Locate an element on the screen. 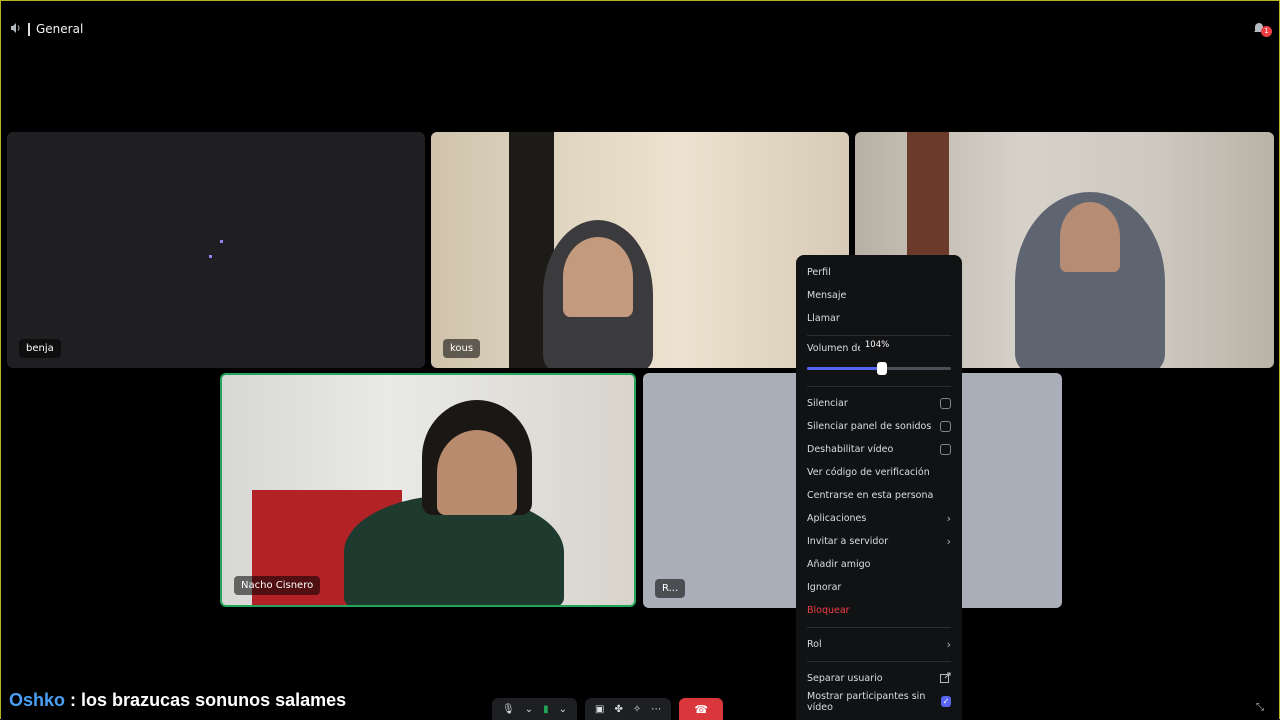 The width and height of the screenshot is (1280, 720). volume-tooltip: 104% is located at coordinates (877, 345).